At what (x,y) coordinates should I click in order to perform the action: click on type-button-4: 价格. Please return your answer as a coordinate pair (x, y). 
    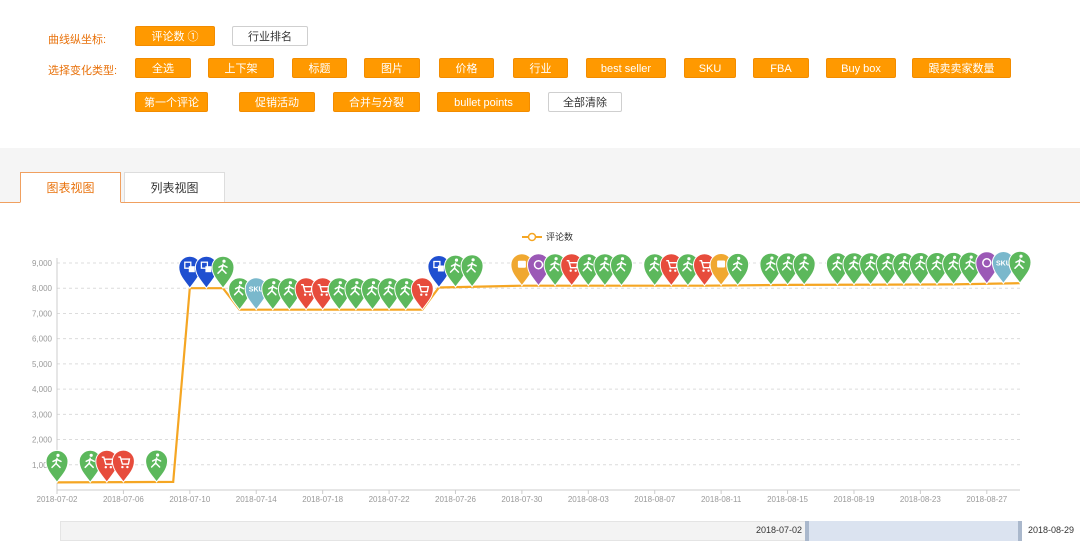
    Looking at the image, I should click on (466, 68).